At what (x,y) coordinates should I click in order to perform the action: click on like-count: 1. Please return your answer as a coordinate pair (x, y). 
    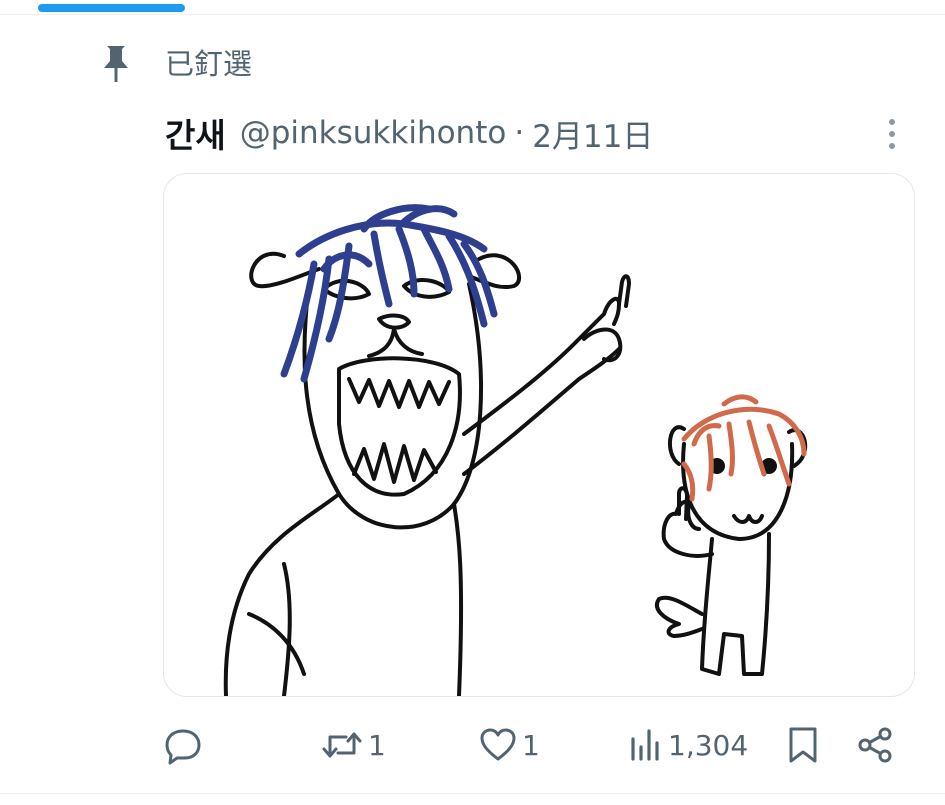
    Looking at the image, I should click on (531, 745).